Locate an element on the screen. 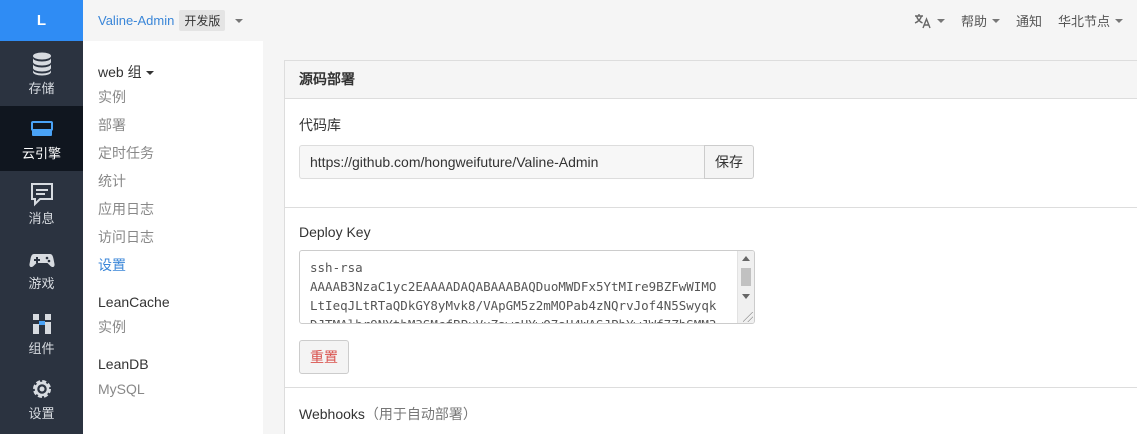 Image resolution: width=1137 pixels, height=434 pixels. reset-button: 重置 is located at coordinates (324, 357).